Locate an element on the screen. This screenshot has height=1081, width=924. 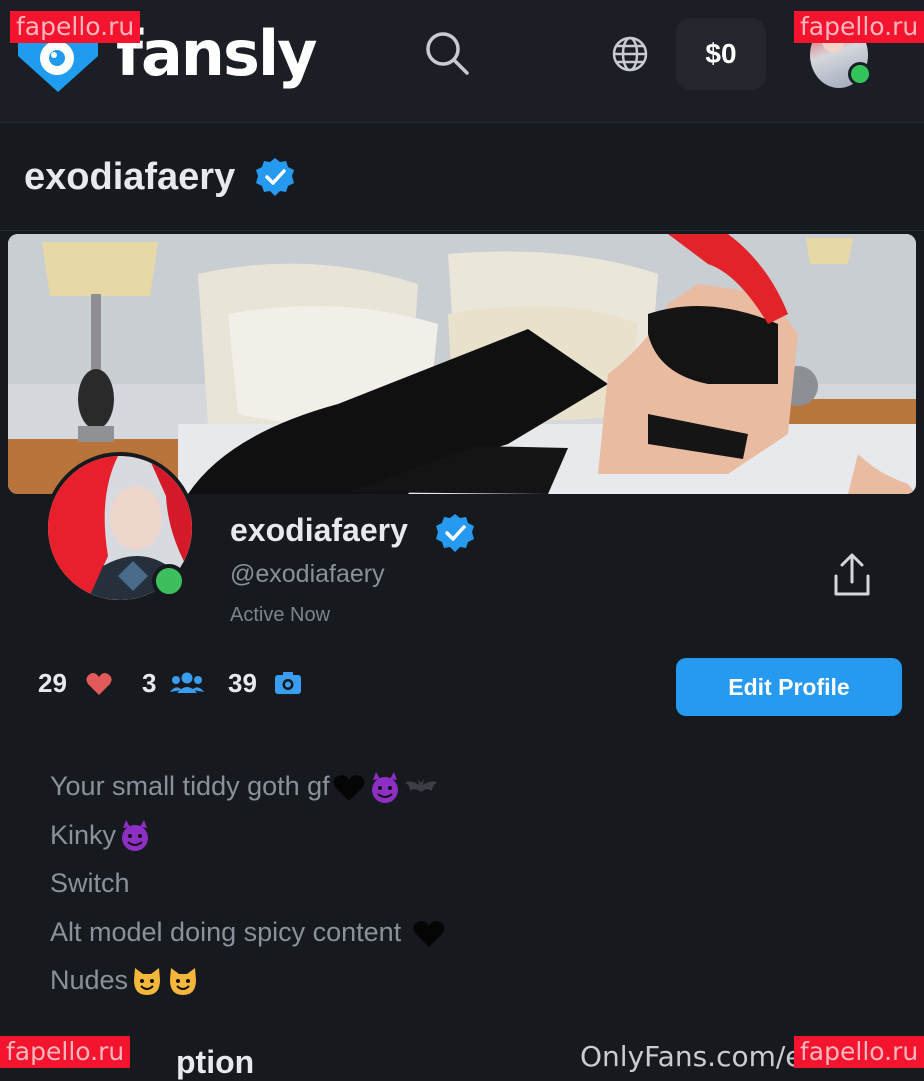
bio-line: Alt model doing spicy content is located at coordinates (248, 936).